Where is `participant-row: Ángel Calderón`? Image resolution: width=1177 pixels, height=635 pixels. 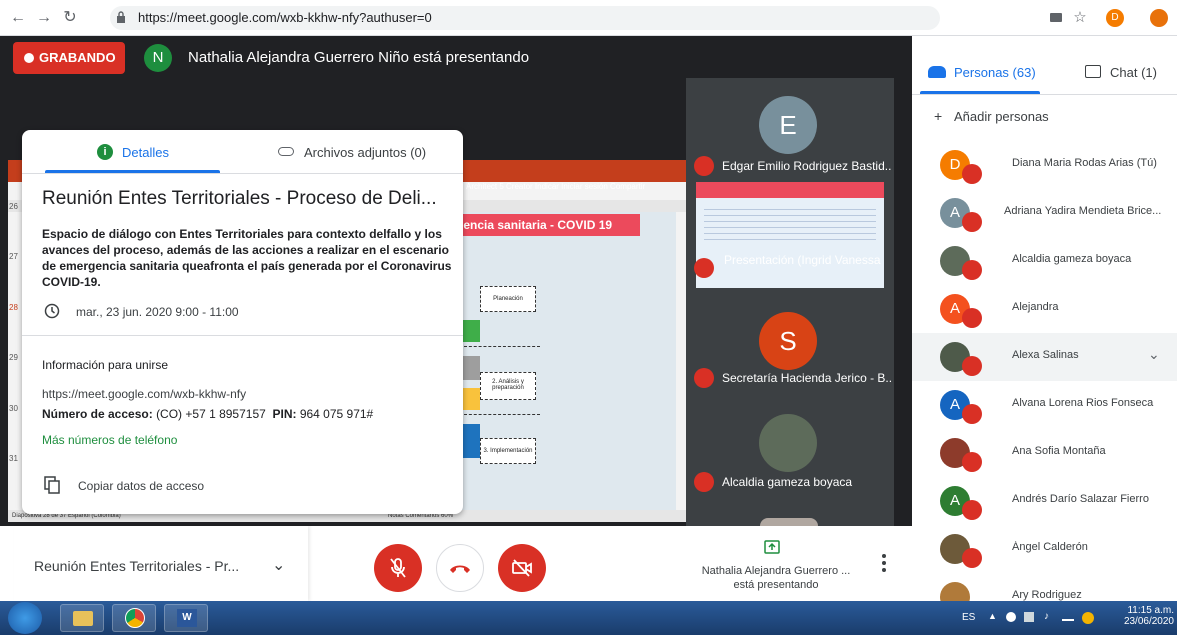 participant-row: Ángel Calderón is located at coordinates (1044, 549).